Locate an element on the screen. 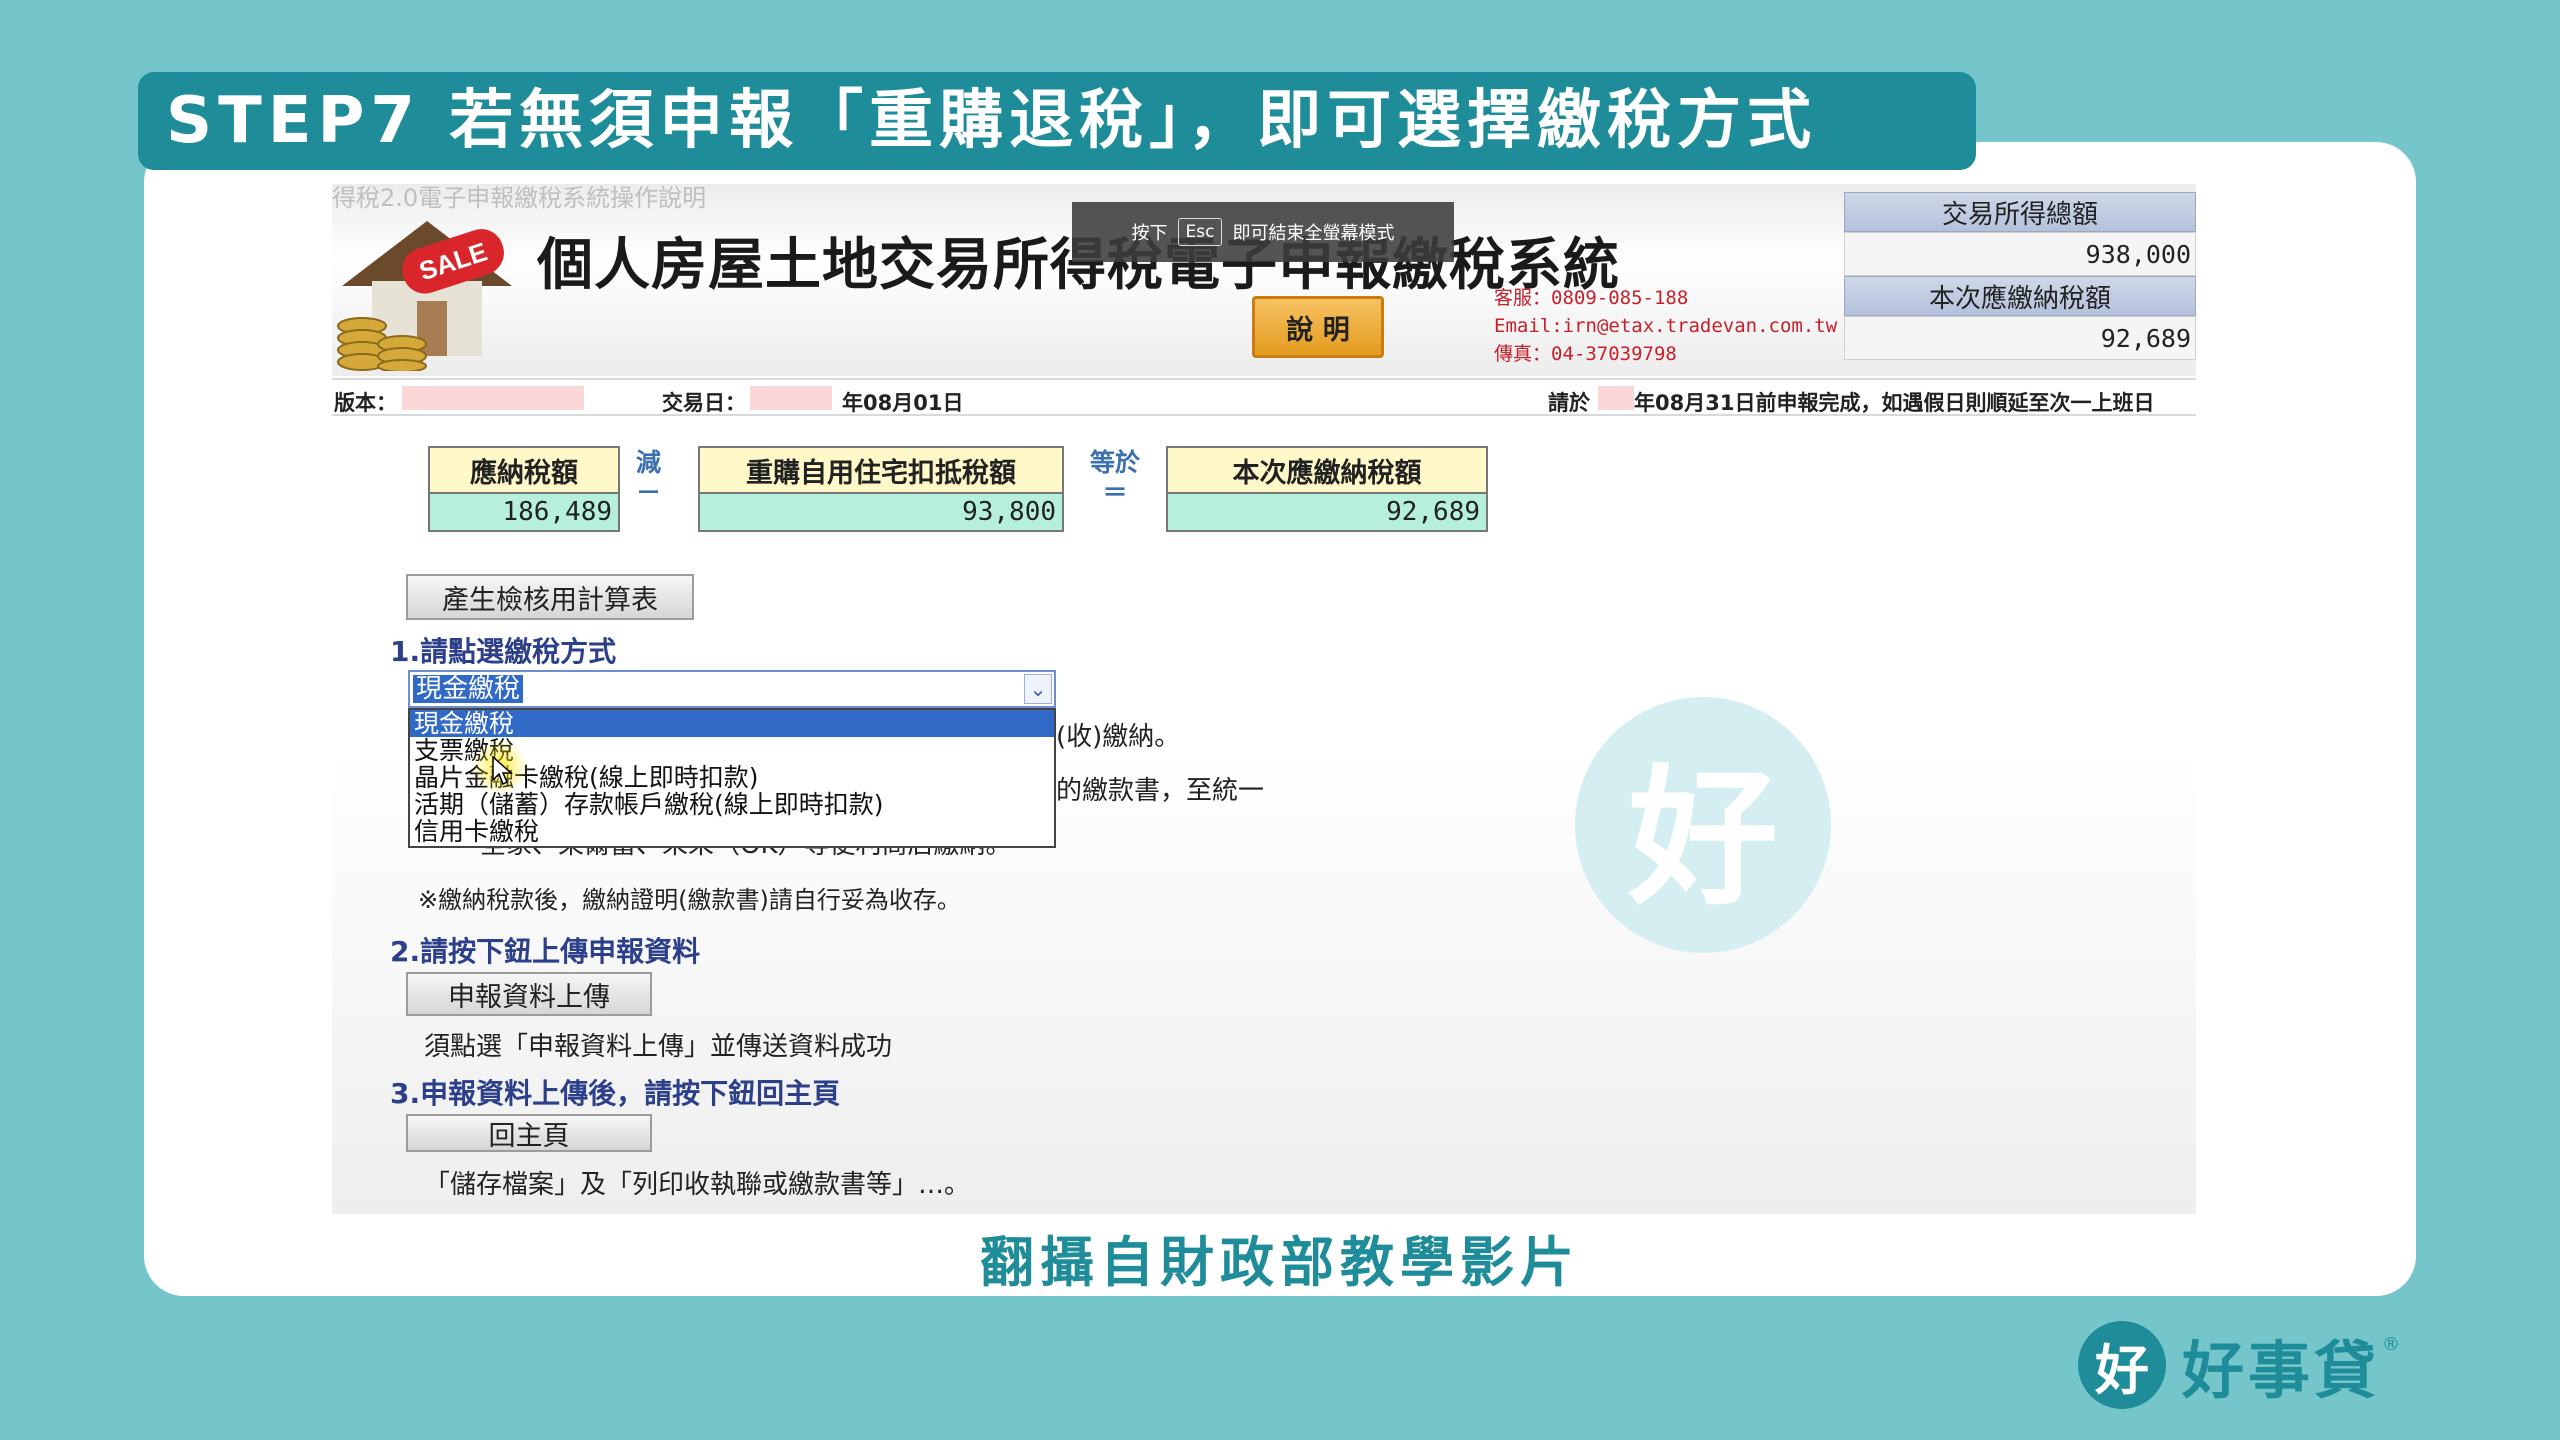 Image resolution: width=2560 pixels, height=1440 pixels. trade-date-label: 交易日： is located at coordinates (704, 403).